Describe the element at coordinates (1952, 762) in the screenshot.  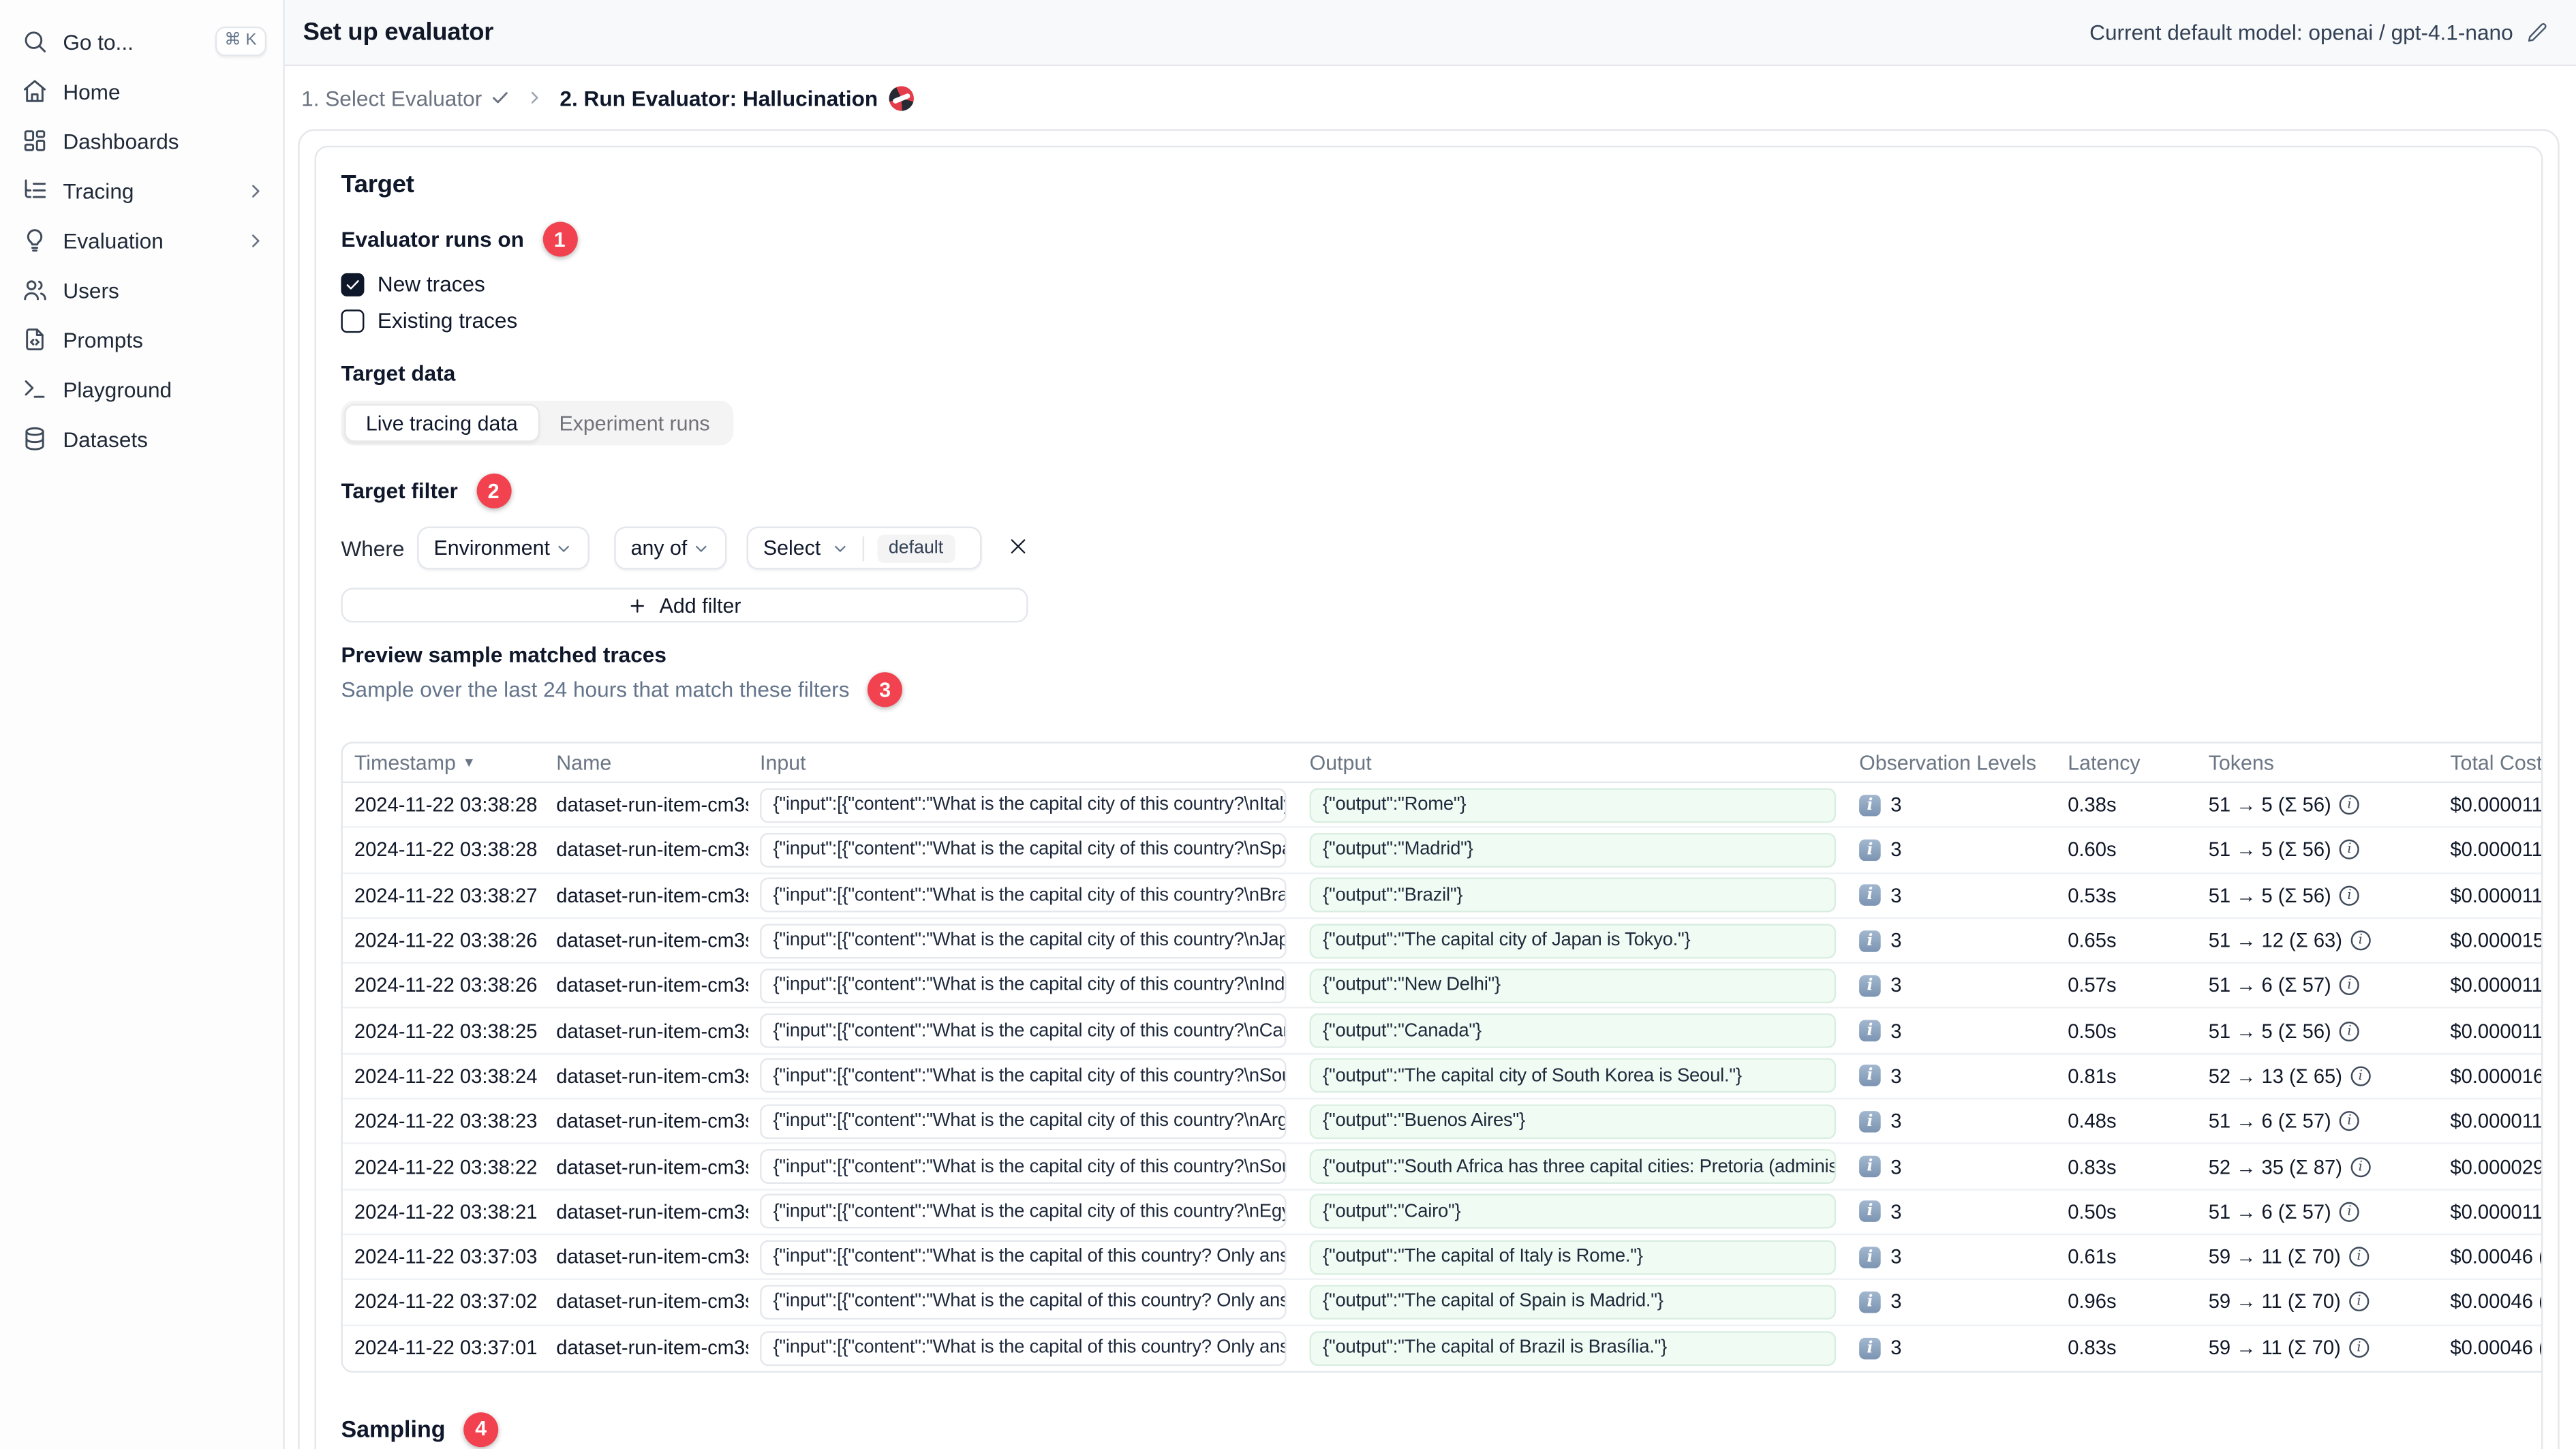
I see `column-header-observation-levels: Observation Levels` at that location.